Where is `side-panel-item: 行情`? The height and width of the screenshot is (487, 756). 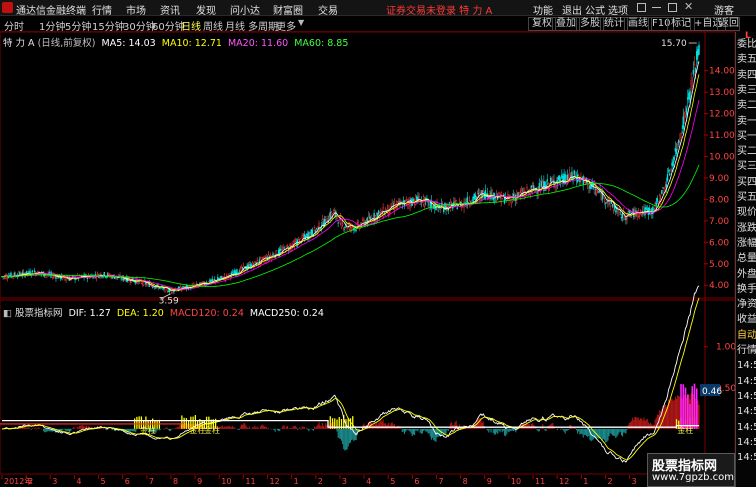
side-panel-item: 行情 is located at coordinates (746, 350).